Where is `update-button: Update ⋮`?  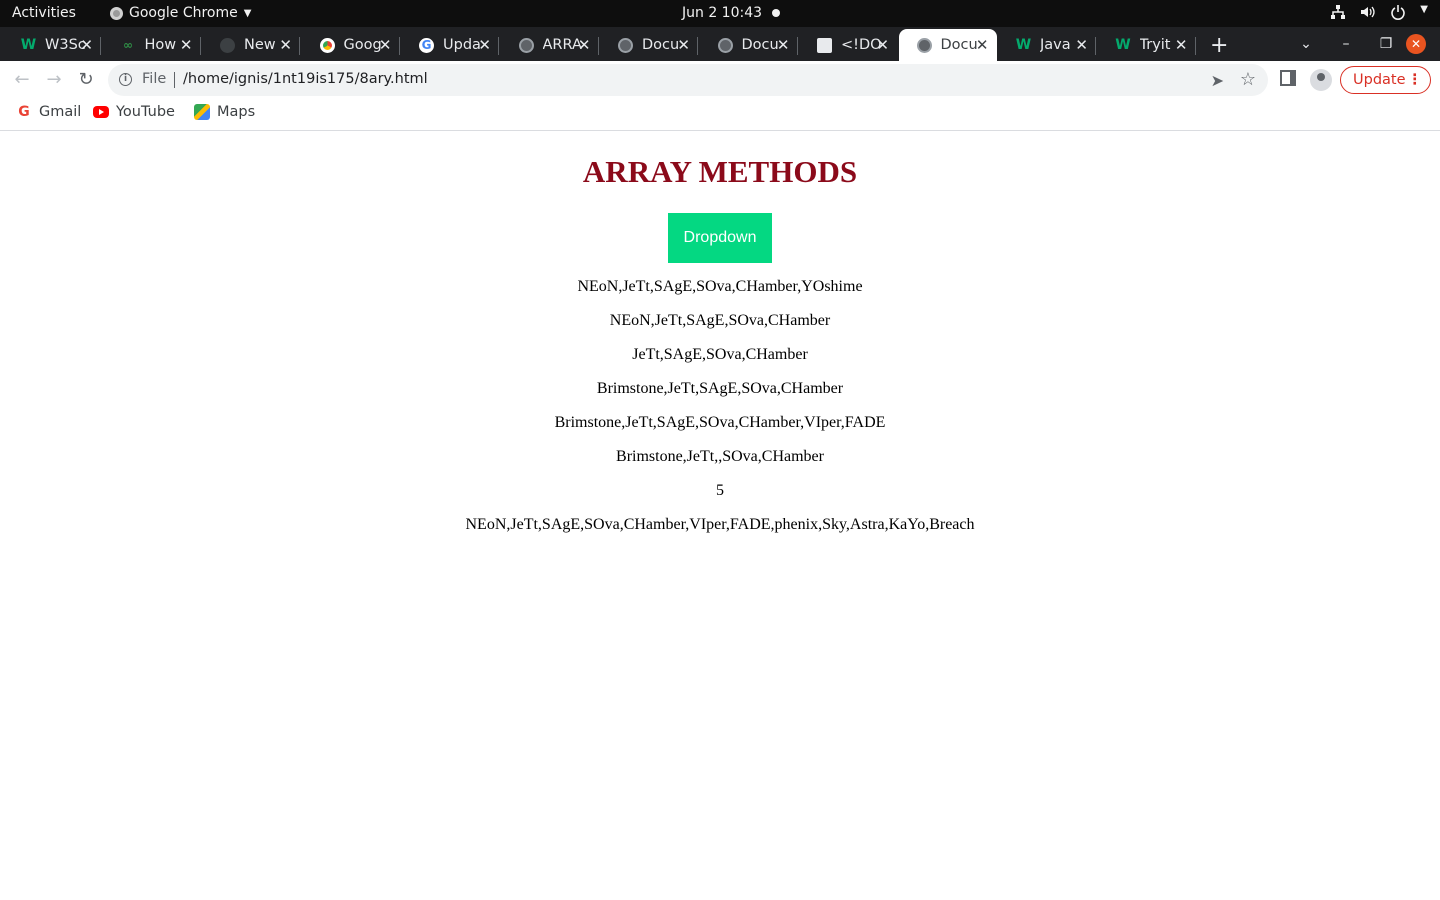
update-button: Update ⋮ is located at coordinates (1385, 80).